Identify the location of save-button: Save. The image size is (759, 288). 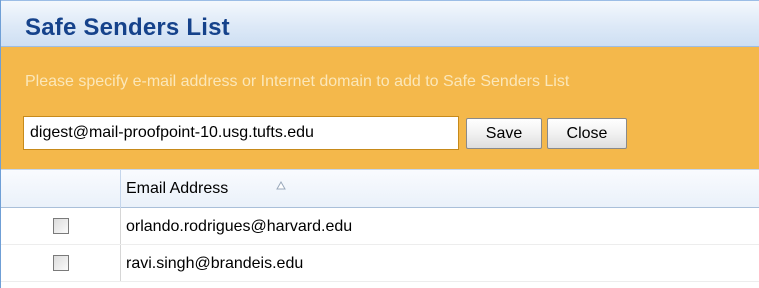
(504, 133).